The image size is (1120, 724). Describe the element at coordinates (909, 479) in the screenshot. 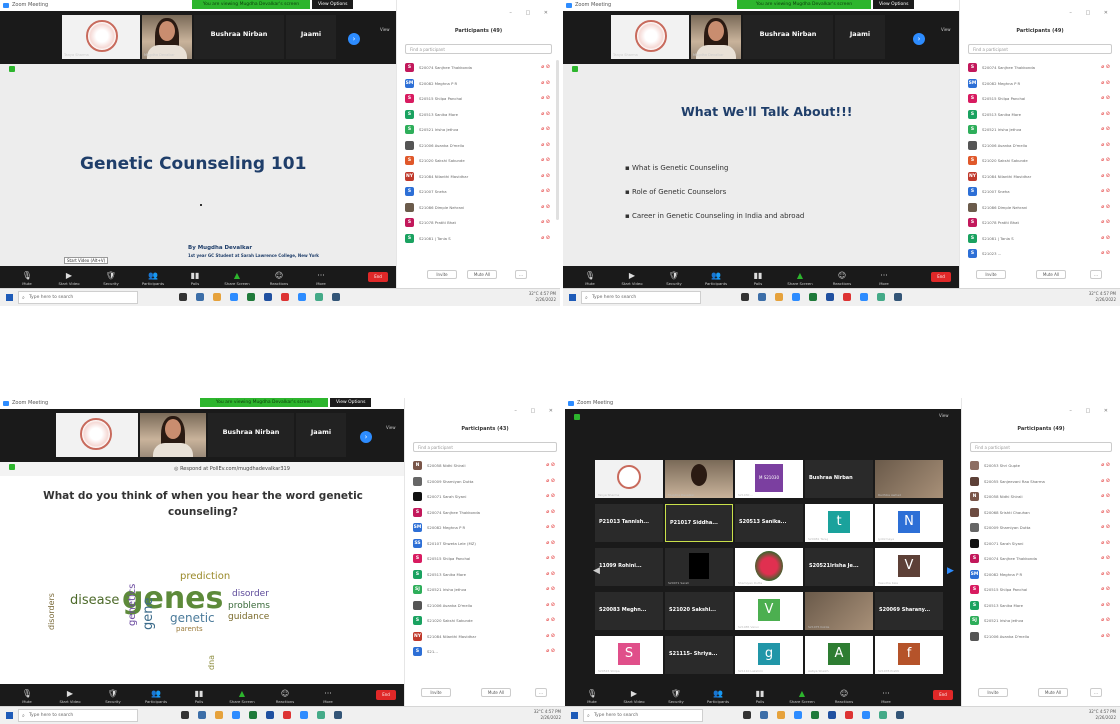

I see `gallery-tile: Radhika Awhad` at that location.